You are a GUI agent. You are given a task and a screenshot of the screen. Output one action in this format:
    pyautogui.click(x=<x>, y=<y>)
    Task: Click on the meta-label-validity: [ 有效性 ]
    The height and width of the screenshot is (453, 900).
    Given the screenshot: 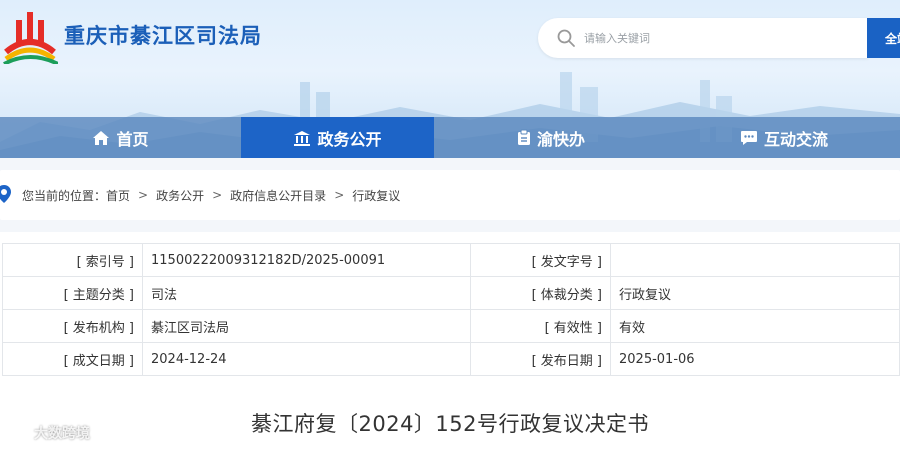 What is the action you would take?
    pyautogui.click(x=540, y=326)
    